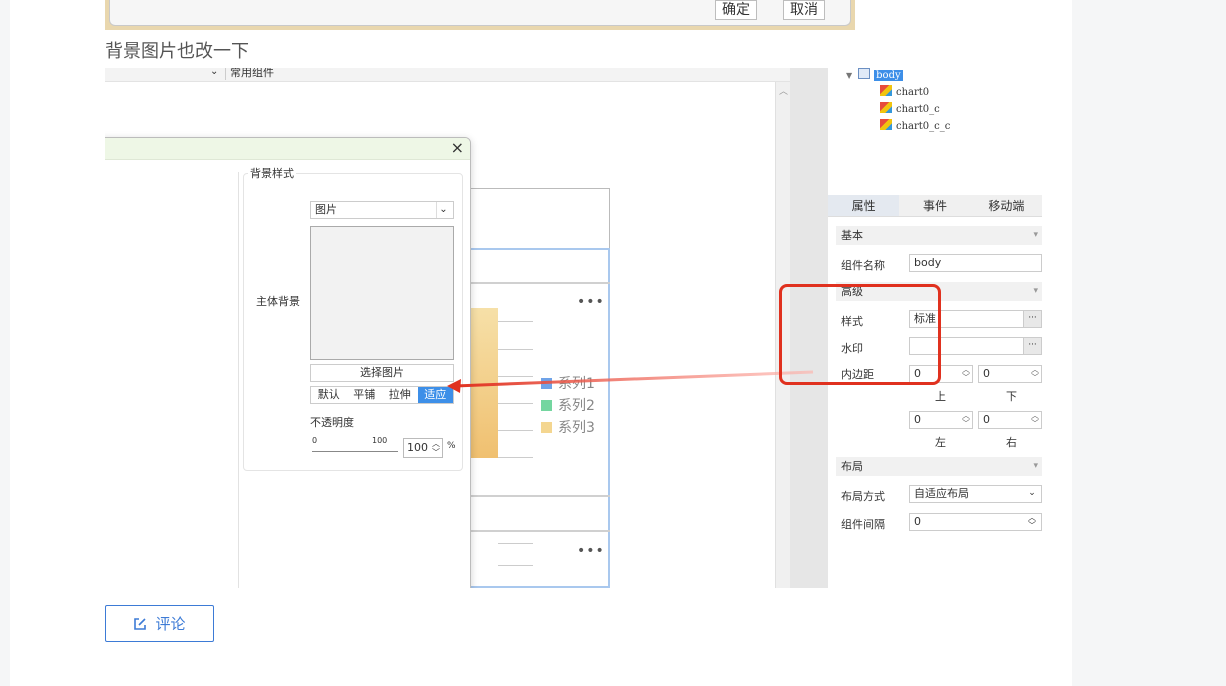 Image resolution: width=1226 pixels, height=686 pixels. Describe the element at coordinates (170, 624) in the screenshot. I see `comment-label: 评论` at that location.